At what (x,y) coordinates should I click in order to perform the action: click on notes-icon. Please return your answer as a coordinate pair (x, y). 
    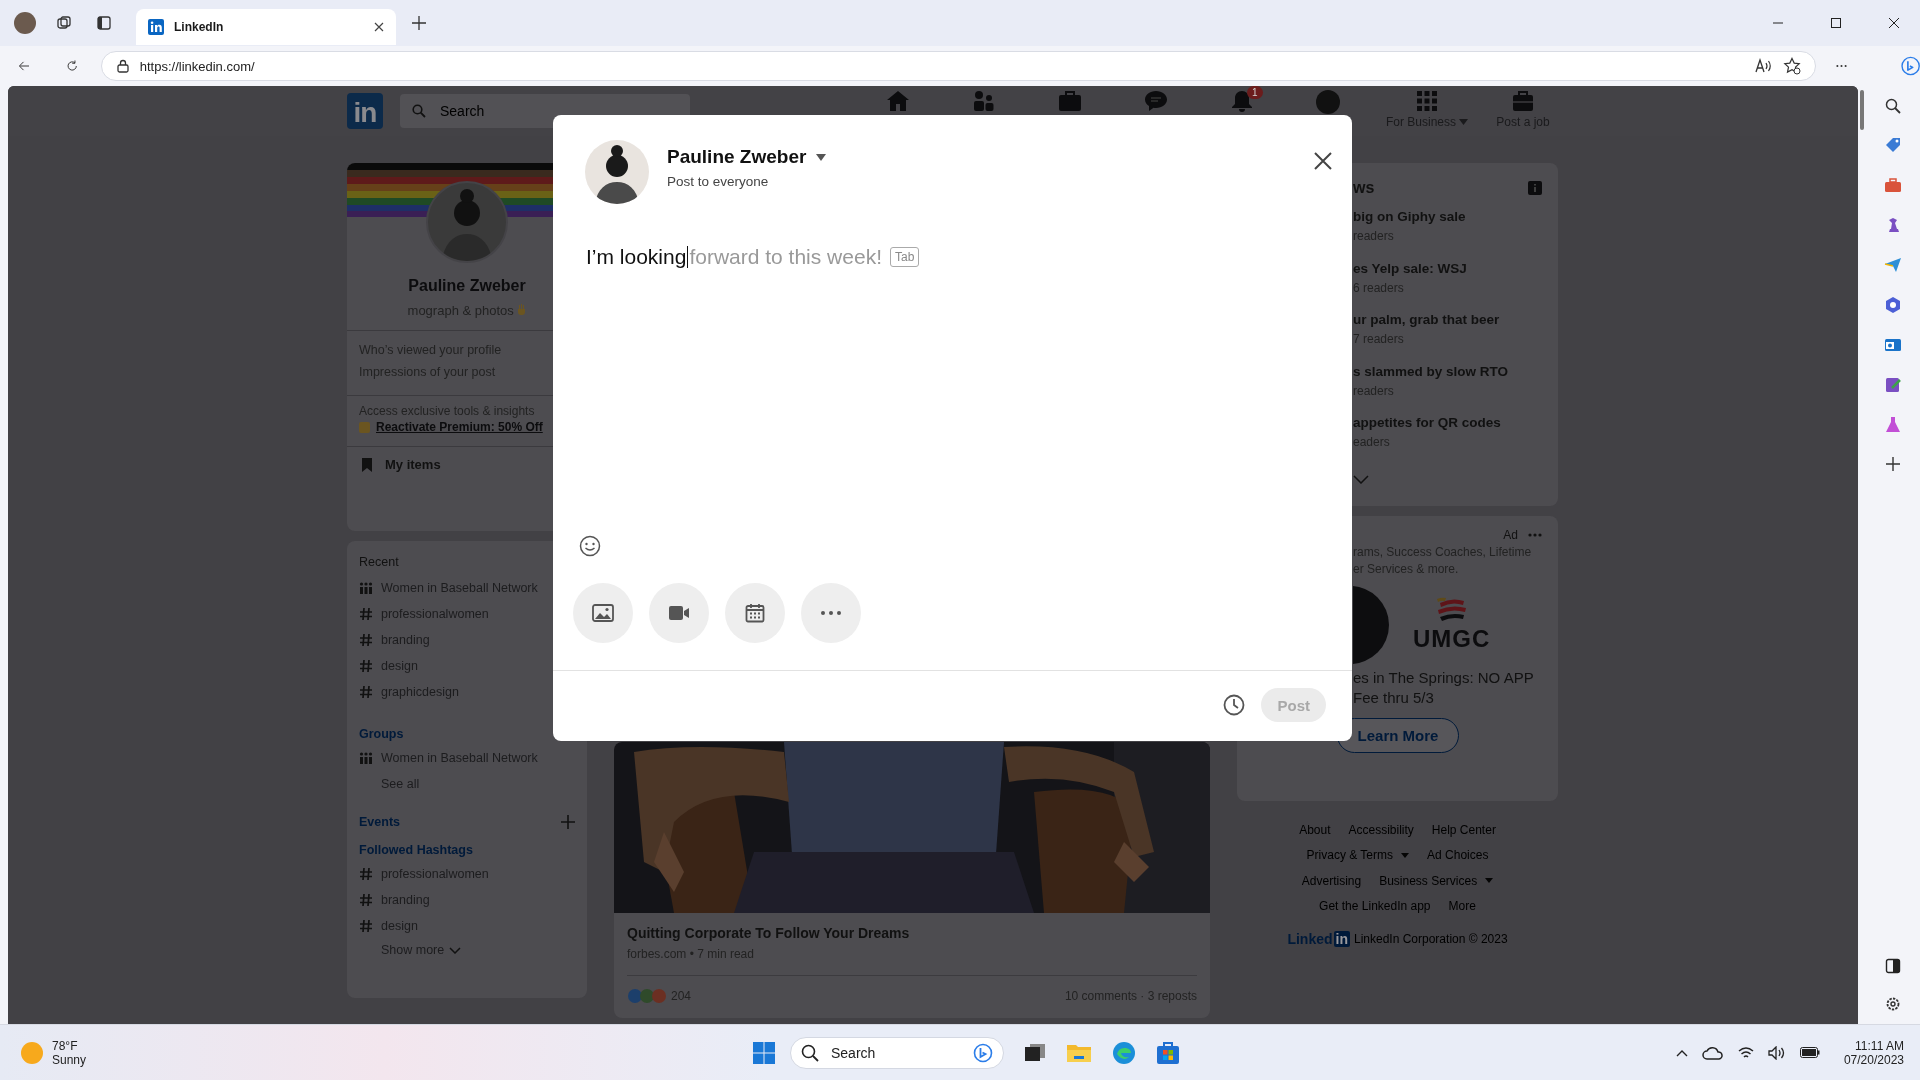
    Looking at the image, I should click on (1893, 385).